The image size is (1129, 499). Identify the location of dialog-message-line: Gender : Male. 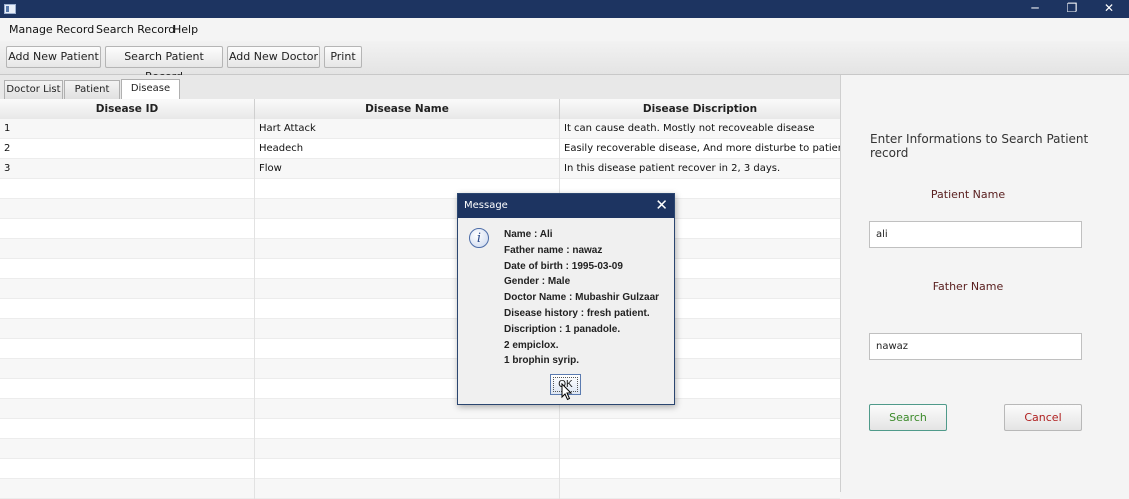
(537, 282).